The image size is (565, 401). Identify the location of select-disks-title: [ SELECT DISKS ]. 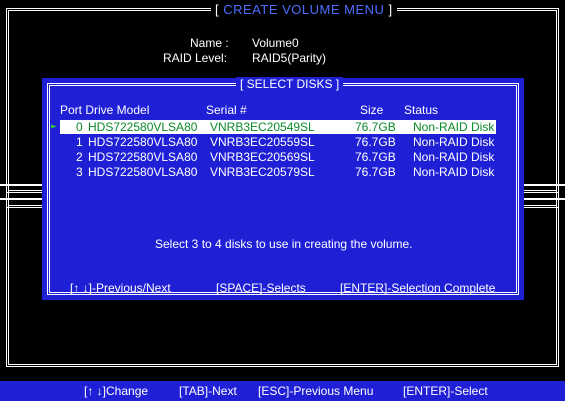
(290, 84).